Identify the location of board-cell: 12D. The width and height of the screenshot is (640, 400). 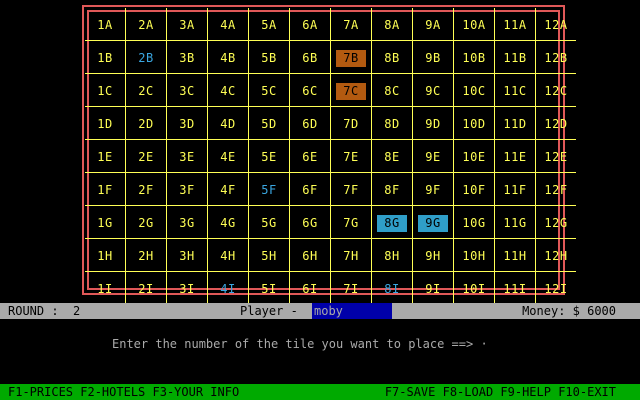
(555, 123).